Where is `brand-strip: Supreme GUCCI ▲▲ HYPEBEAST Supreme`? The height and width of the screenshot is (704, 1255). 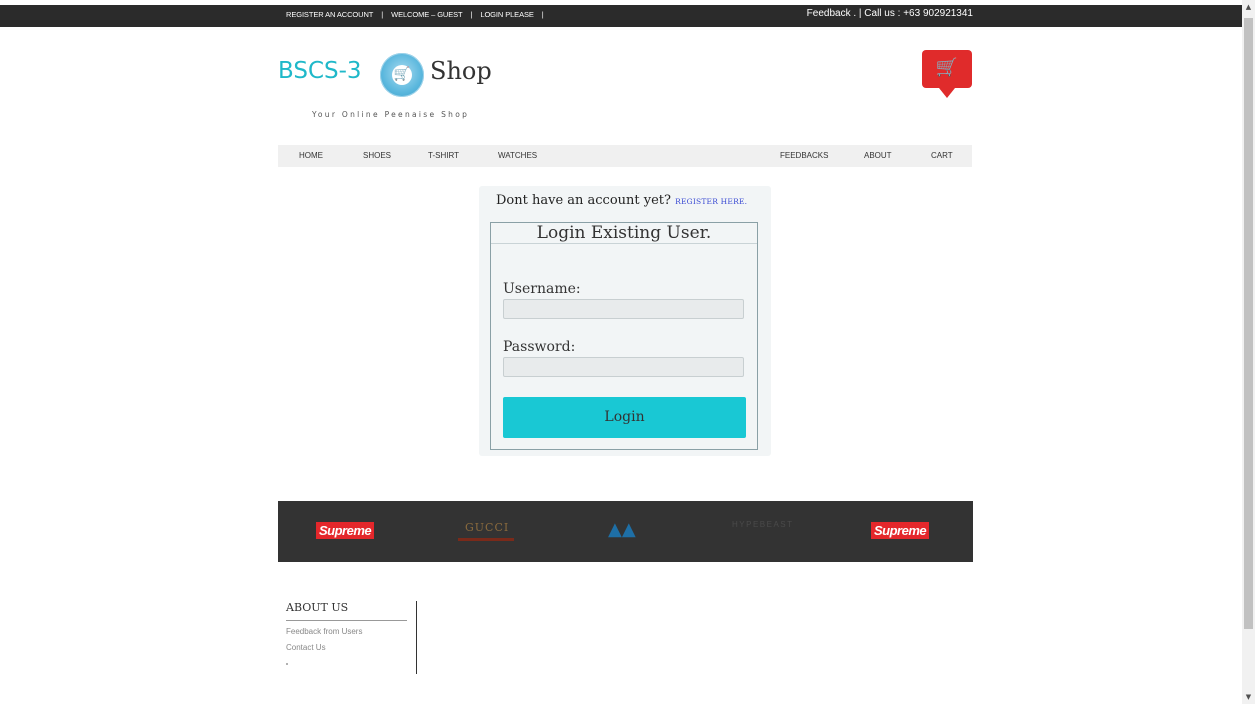
brand-strip: Supreme GUCCI ▲▲ HYPEBEAST Supreme is located at coordinates (625, 531).